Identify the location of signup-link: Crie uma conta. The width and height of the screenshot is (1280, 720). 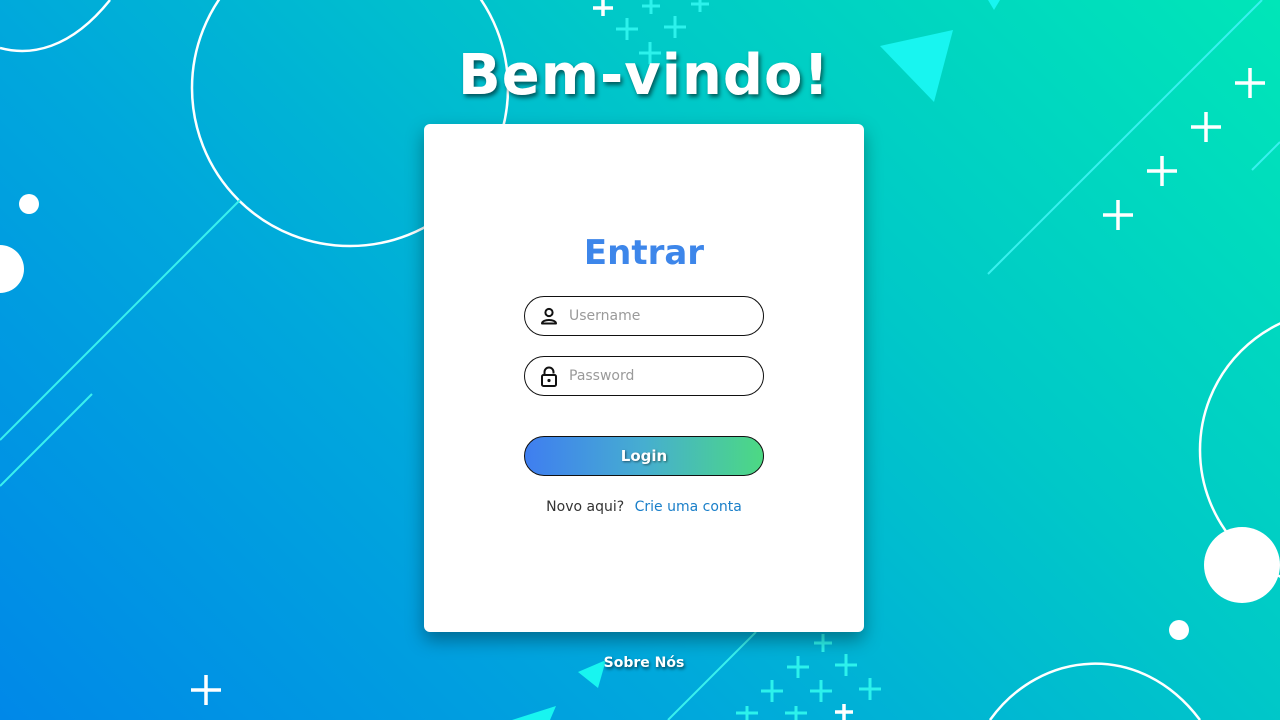
(688, 507).